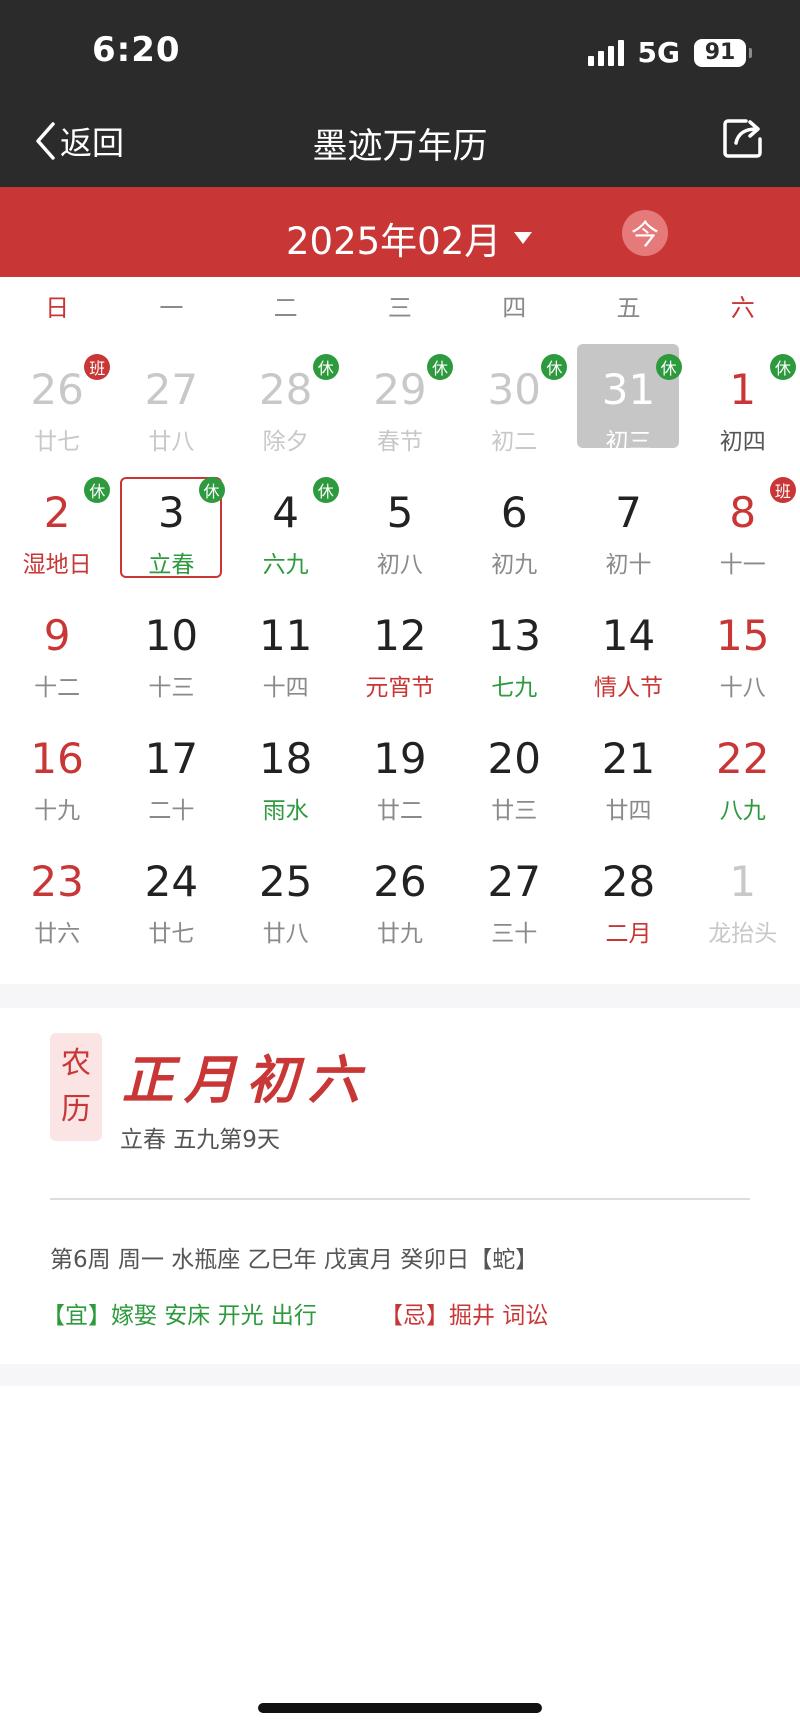 This screenshot has width=800, height=1731. Describe the element at coordinates (286, 538) in the screenshot. I see `calendar-day-cell: 4 六九休` at that location.